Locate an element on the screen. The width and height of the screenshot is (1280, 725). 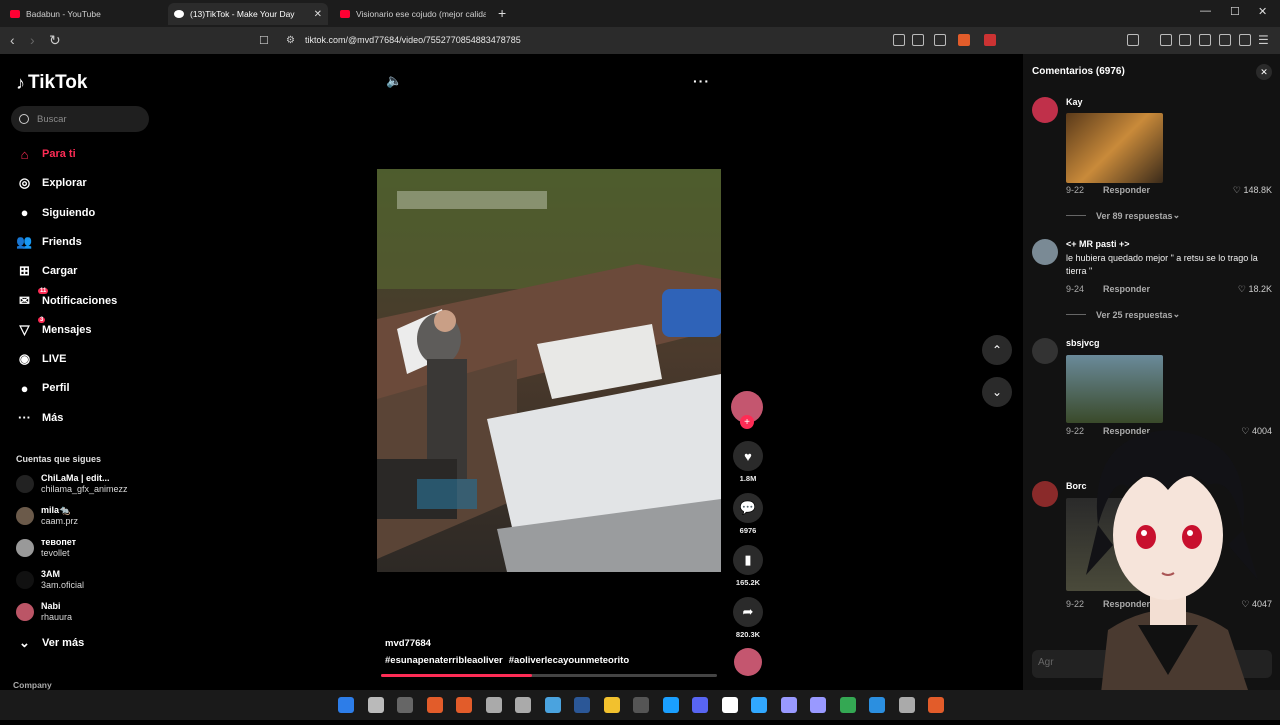
translate-icon is located at coordinates (940, 40).